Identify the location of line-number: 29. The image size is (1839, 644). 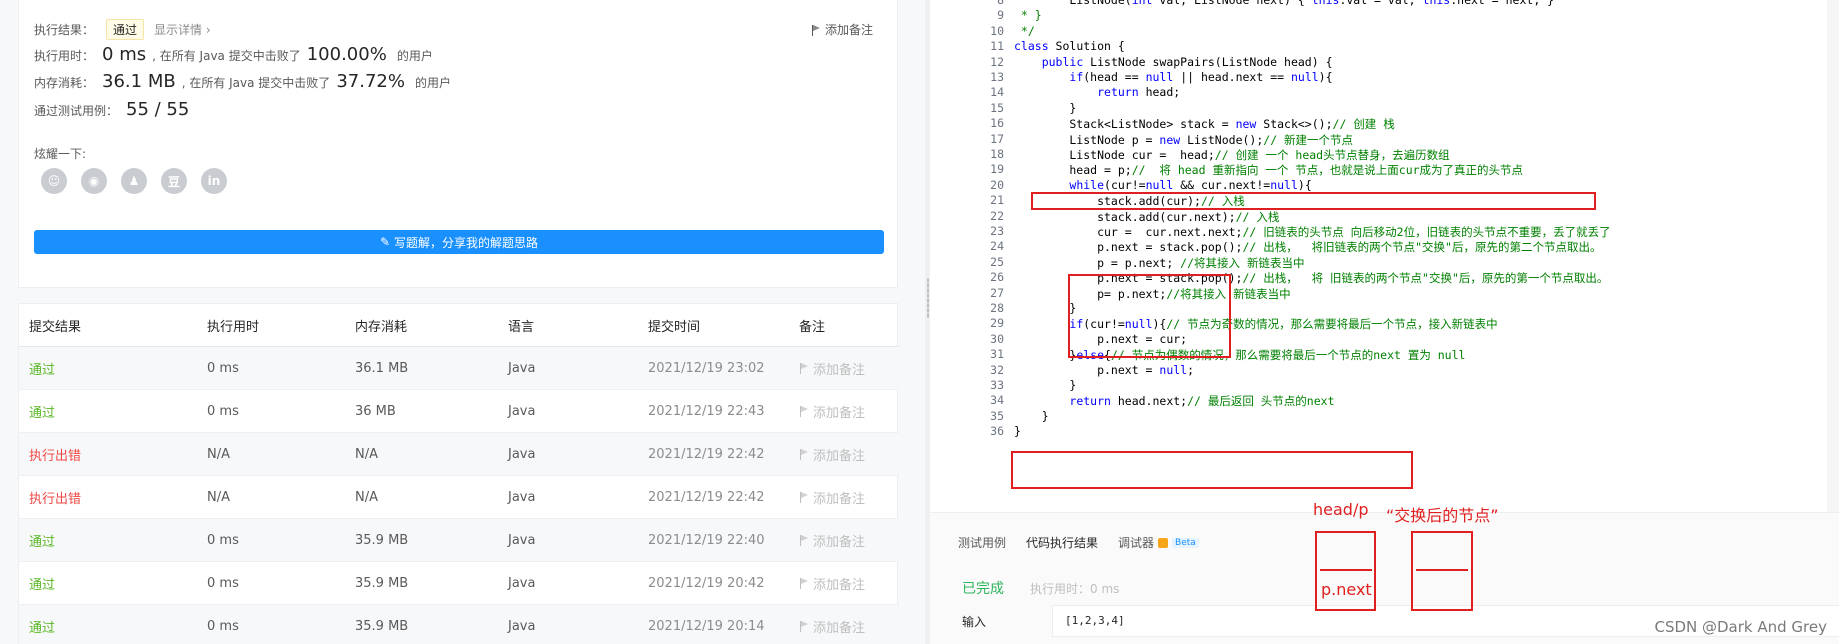
(997, 323).